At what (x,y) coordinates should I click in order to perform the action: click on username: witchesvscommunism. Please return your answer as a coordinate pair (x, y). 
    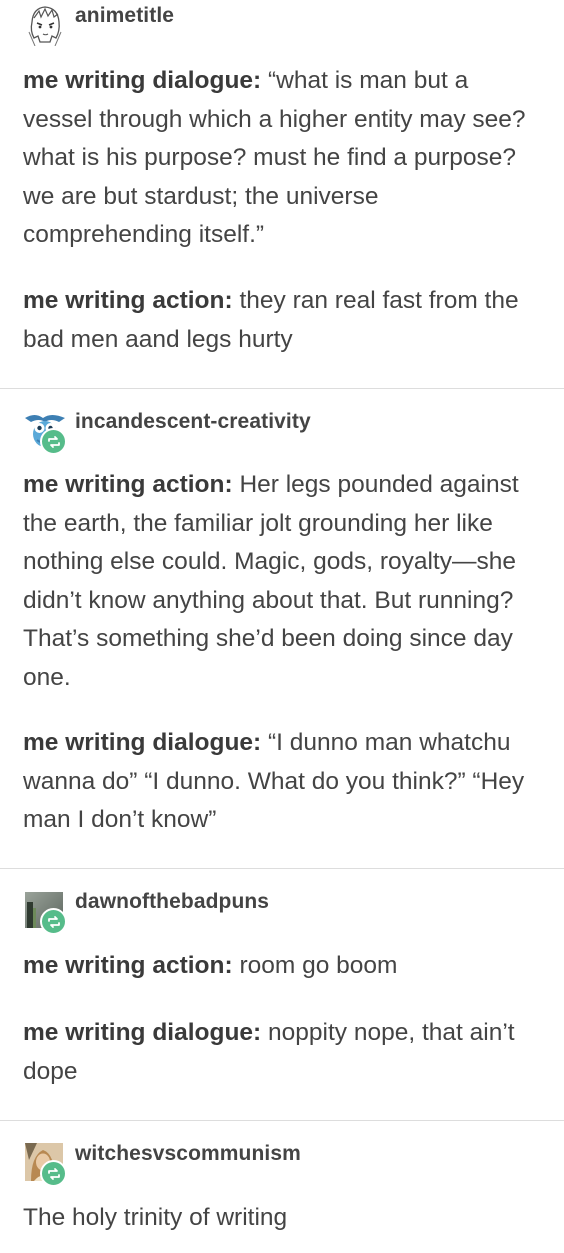
    Looking at the image, I should click on (188, 1154).